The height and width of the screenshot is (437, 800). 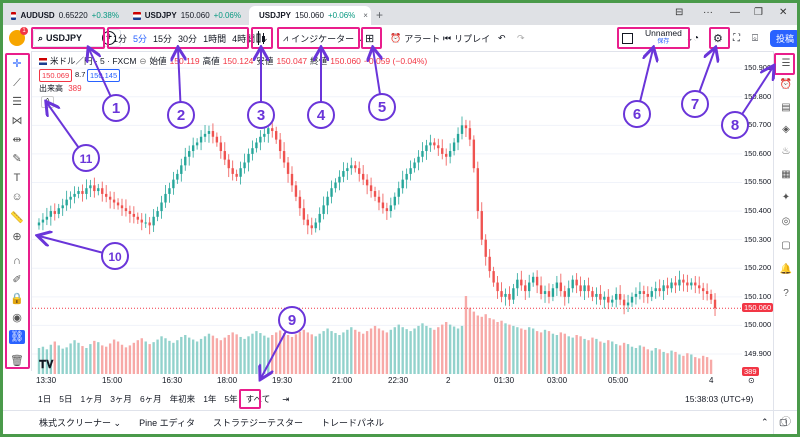 What do you see at coordinates (167, 422) in the screenshot?
I see `pine-editor-tab: Pine エディタ` at bounding box center [167, 422].